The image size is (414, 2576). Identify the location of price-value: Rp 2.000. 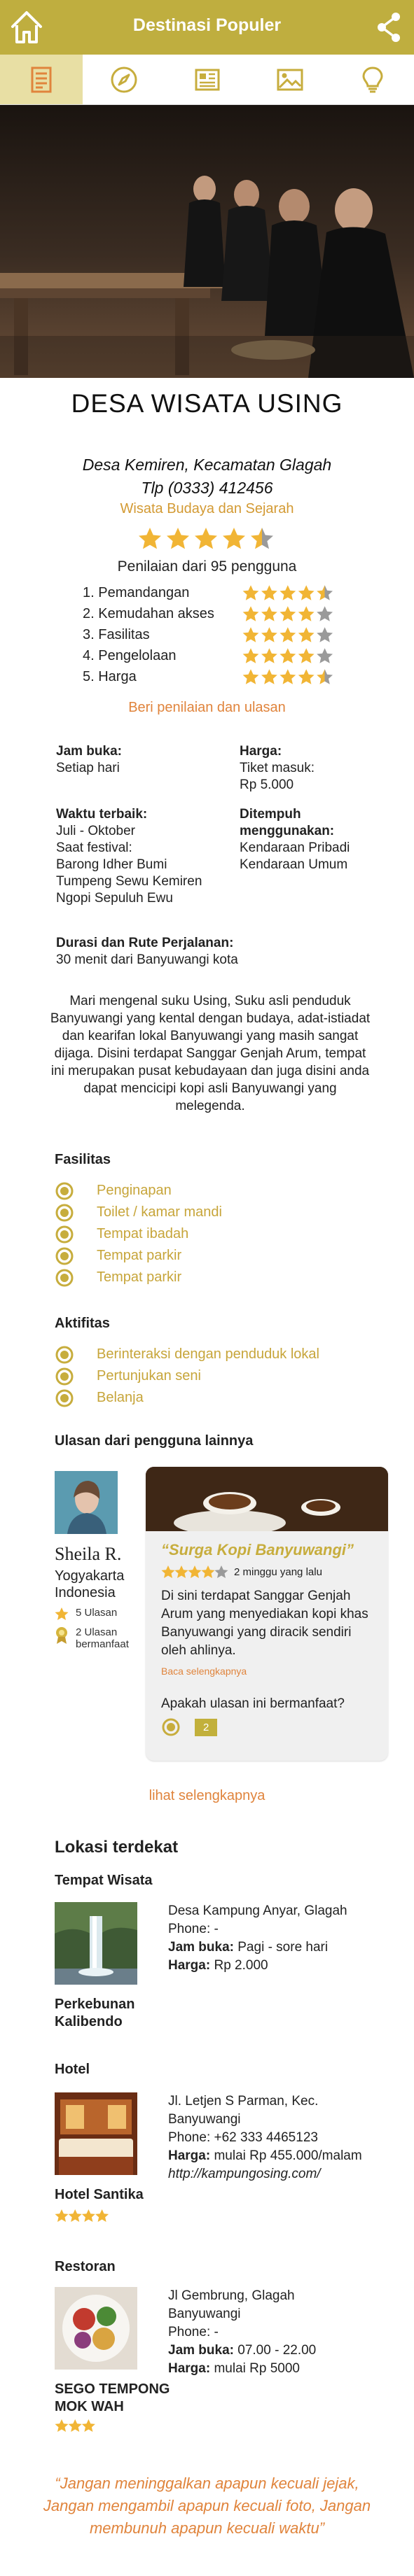
(239, 1965).